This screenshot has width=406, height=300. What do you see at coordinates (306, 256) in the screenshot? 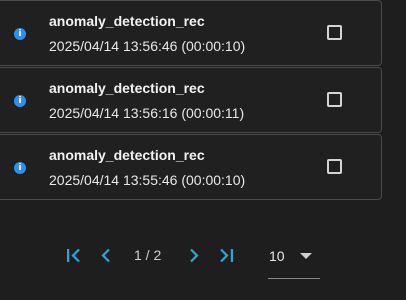
I see `chevron-down-icon` at bounding box center [306, 256].